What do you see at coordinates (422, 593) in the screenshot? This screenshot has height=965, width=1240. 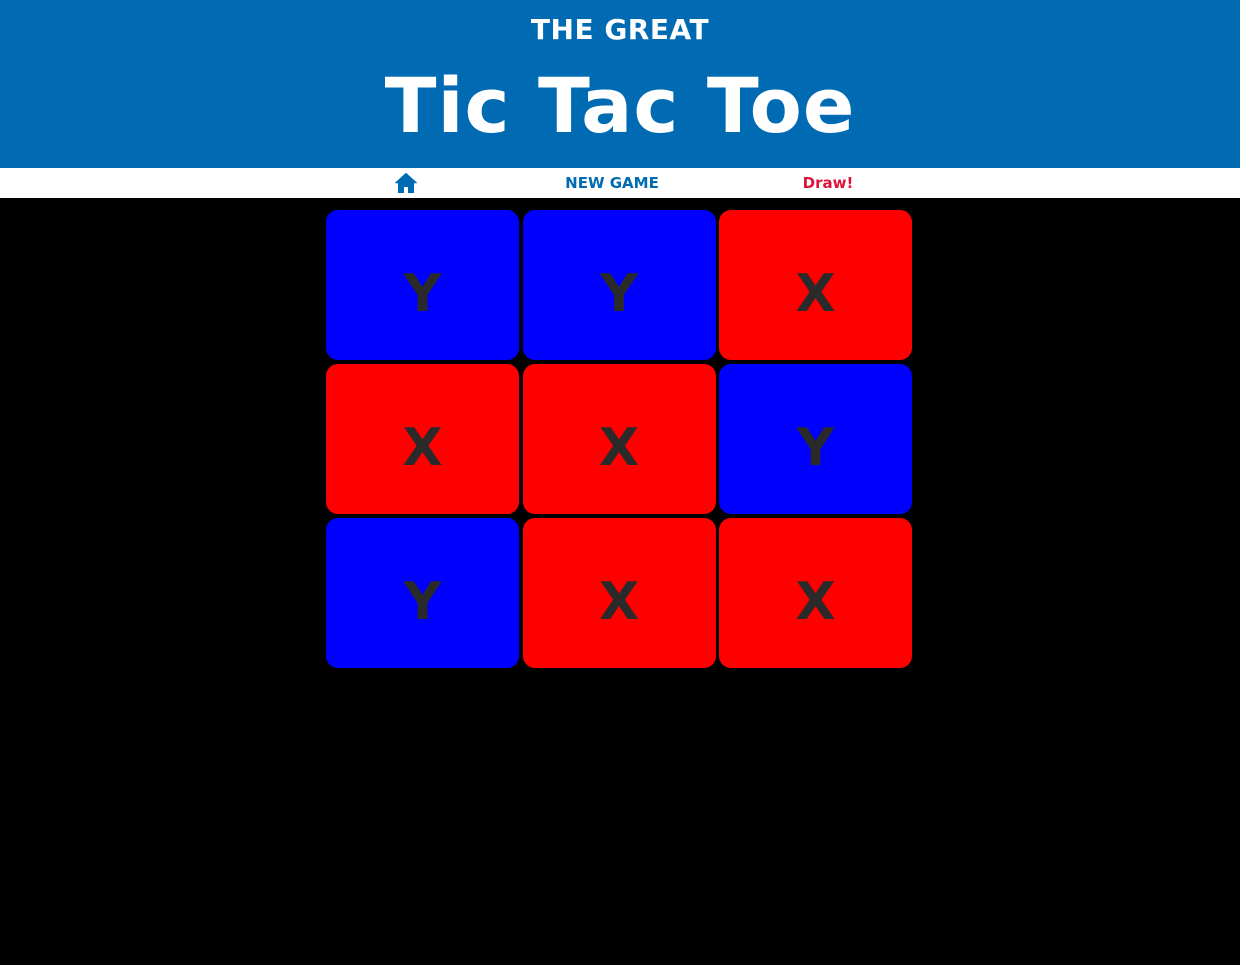 I see `board-cell-7: Y` at bounding box center [422, 593].